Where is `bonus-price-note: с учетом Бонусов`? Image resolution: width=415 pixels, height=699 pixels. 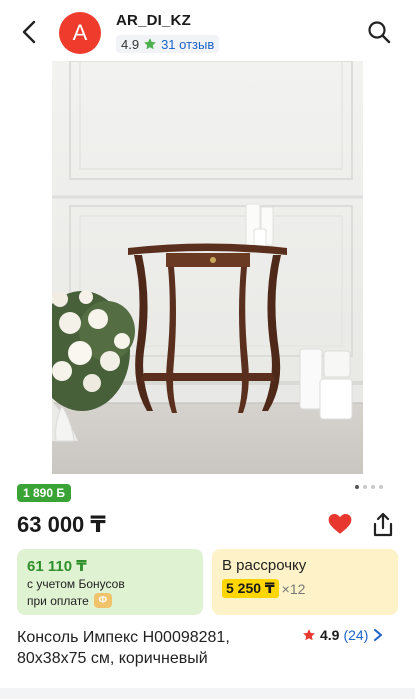
bonus-price-note: с учетом Бонусов is located at coordinates (76, 584).